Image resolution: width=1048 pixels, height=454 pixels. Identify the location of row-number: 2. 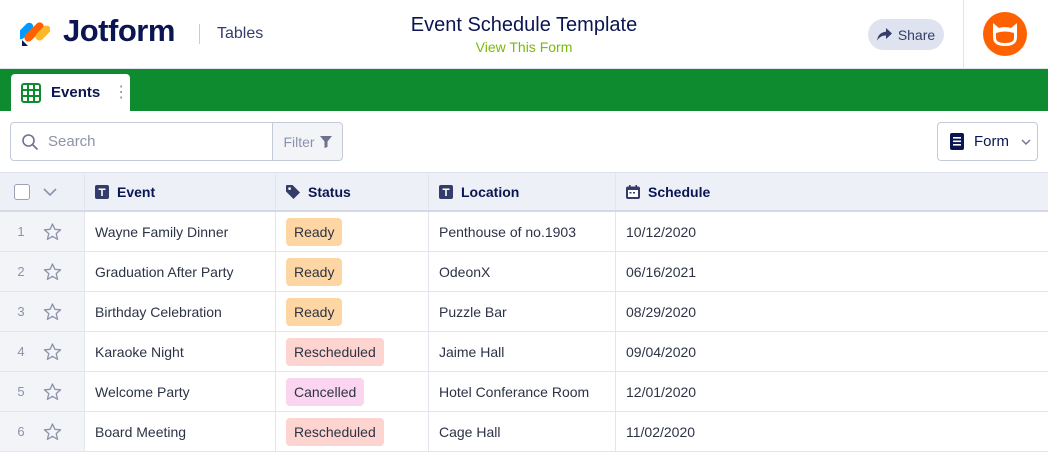
(21, 271).